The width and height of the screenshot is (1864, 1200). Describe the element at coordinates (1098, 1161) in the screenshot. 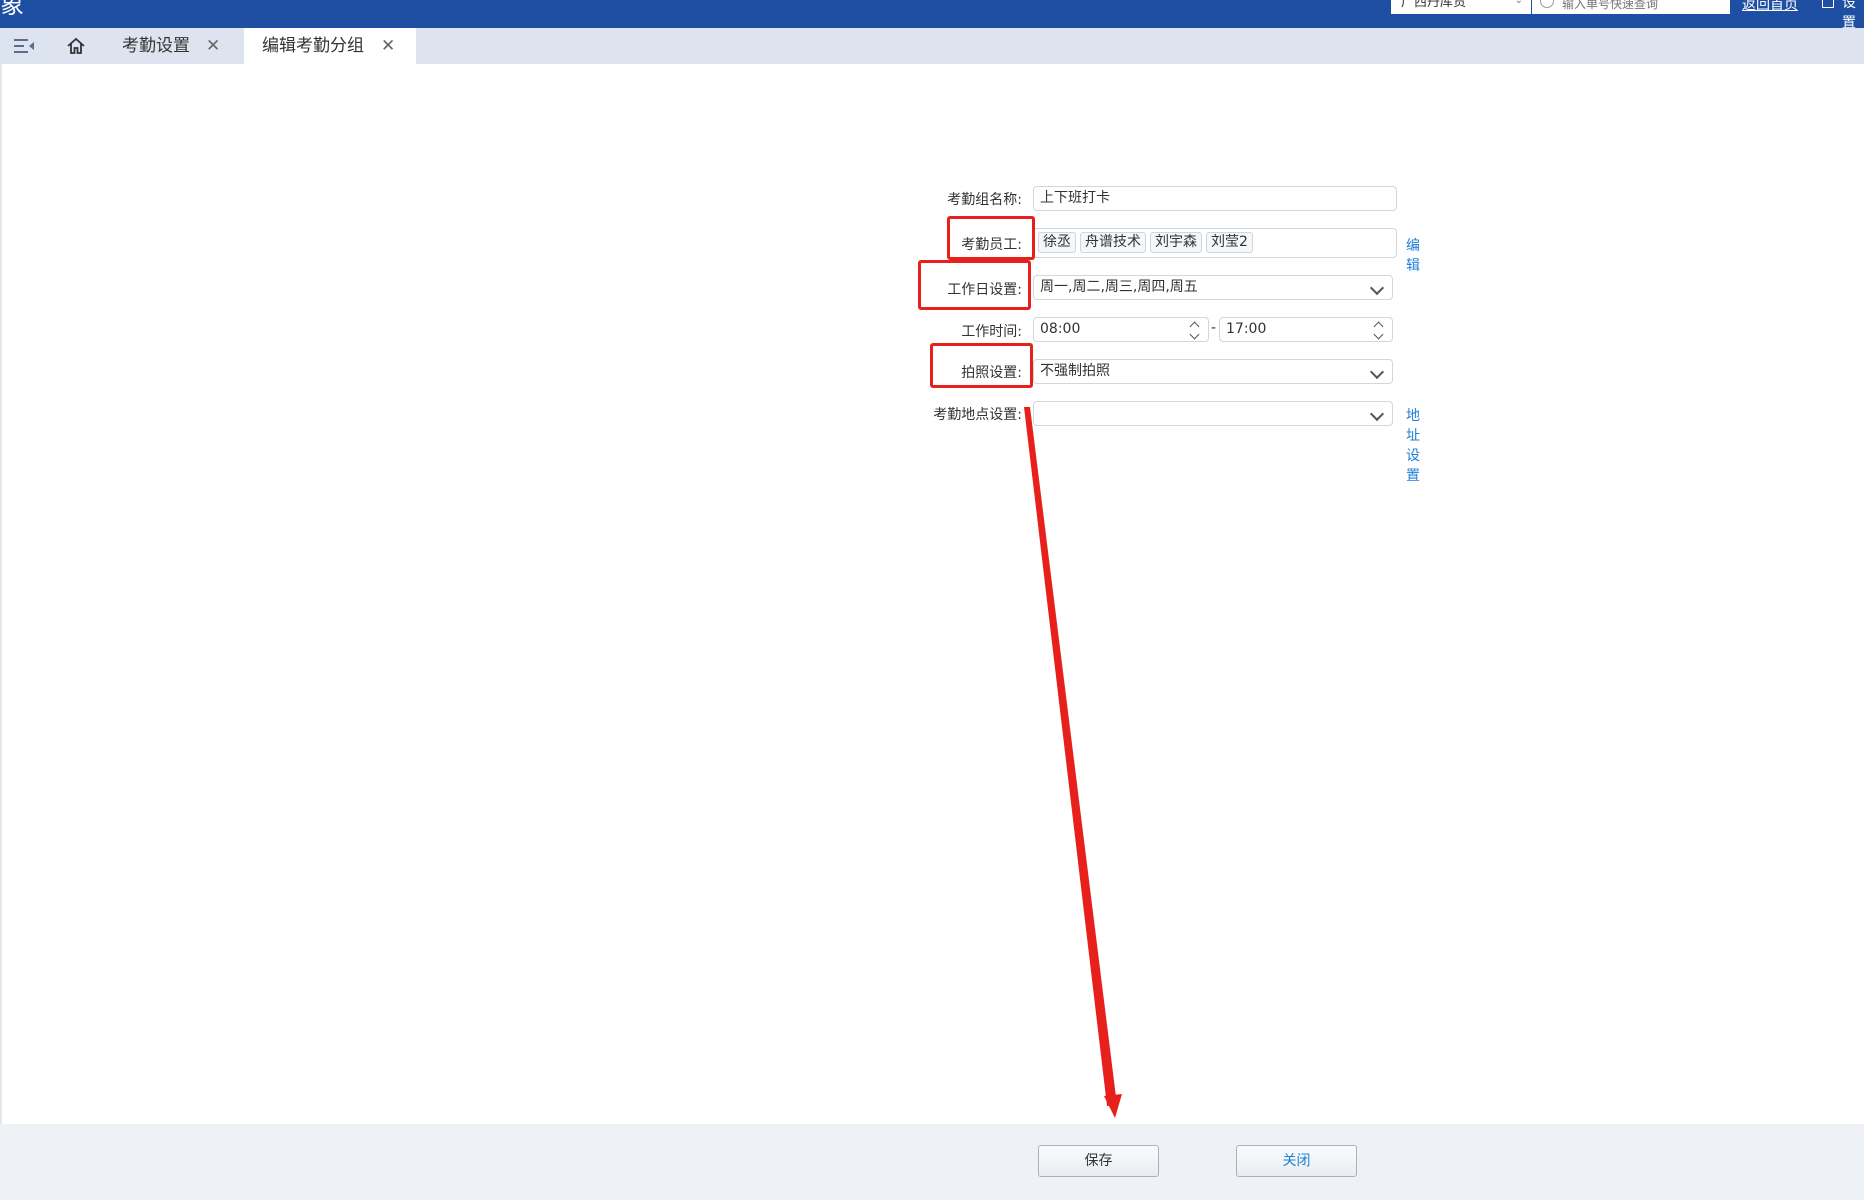

I see `save-button: 保存` at that location.